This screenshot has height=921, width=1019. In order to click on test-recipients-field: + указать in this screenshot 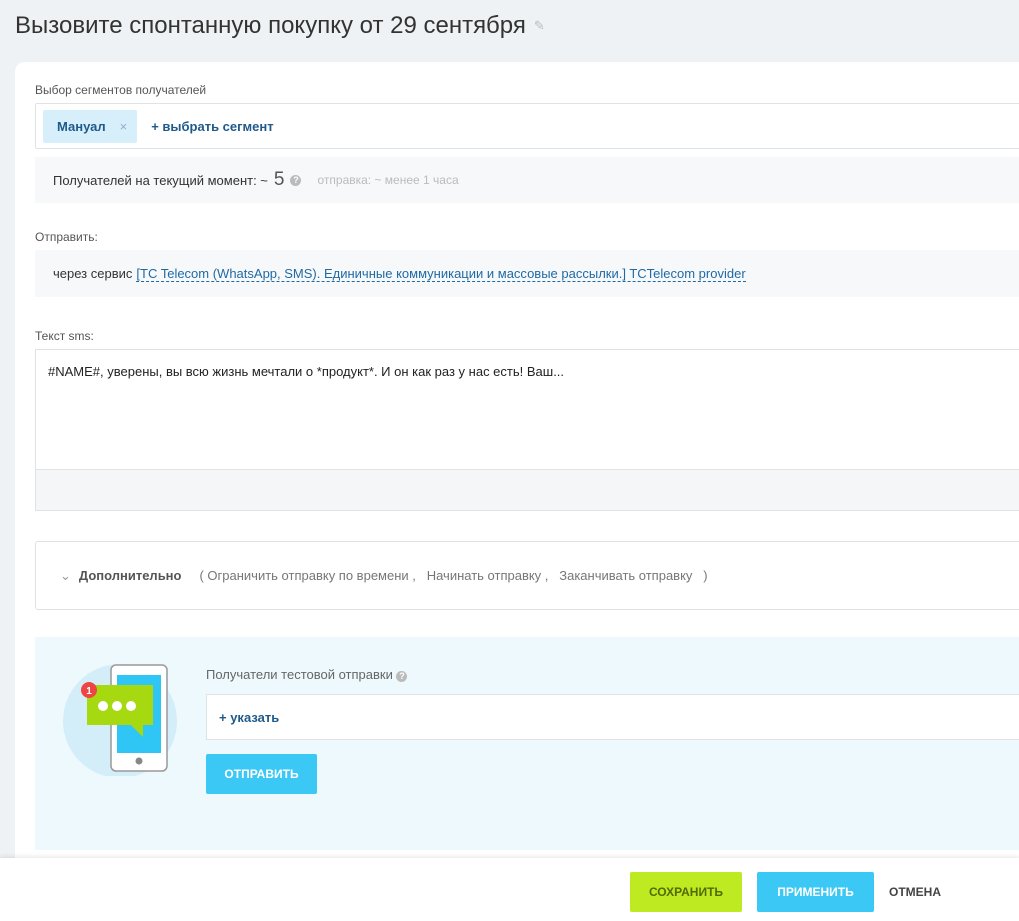, I will do `click(612, 717)`.